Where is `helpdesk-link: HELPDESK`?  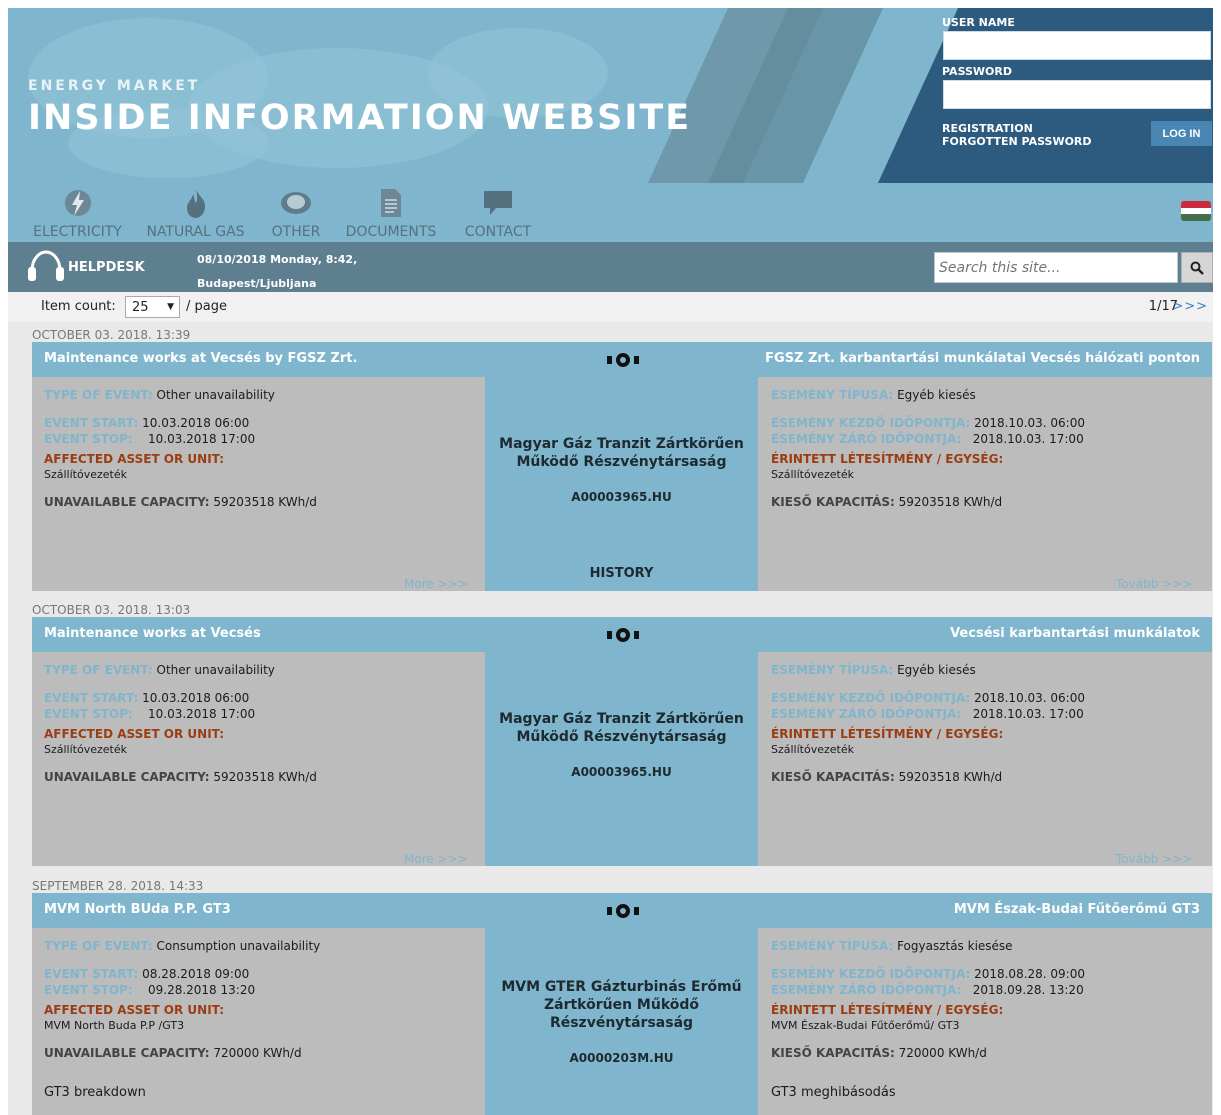
helpdesk-link: HELPDESK is located at coordinates (85, 267).